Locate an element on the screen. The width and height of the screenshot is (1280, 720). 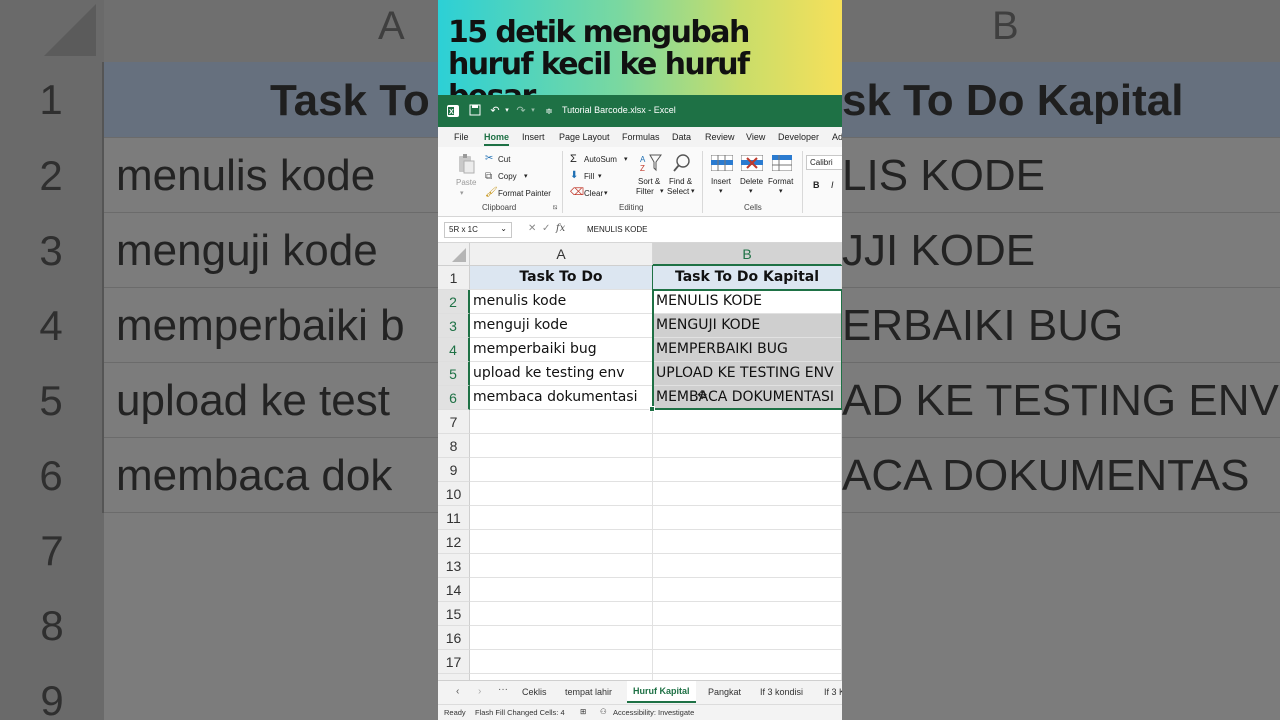
cell-a: membaca dokumentasi is located at coordinates (561, 398).